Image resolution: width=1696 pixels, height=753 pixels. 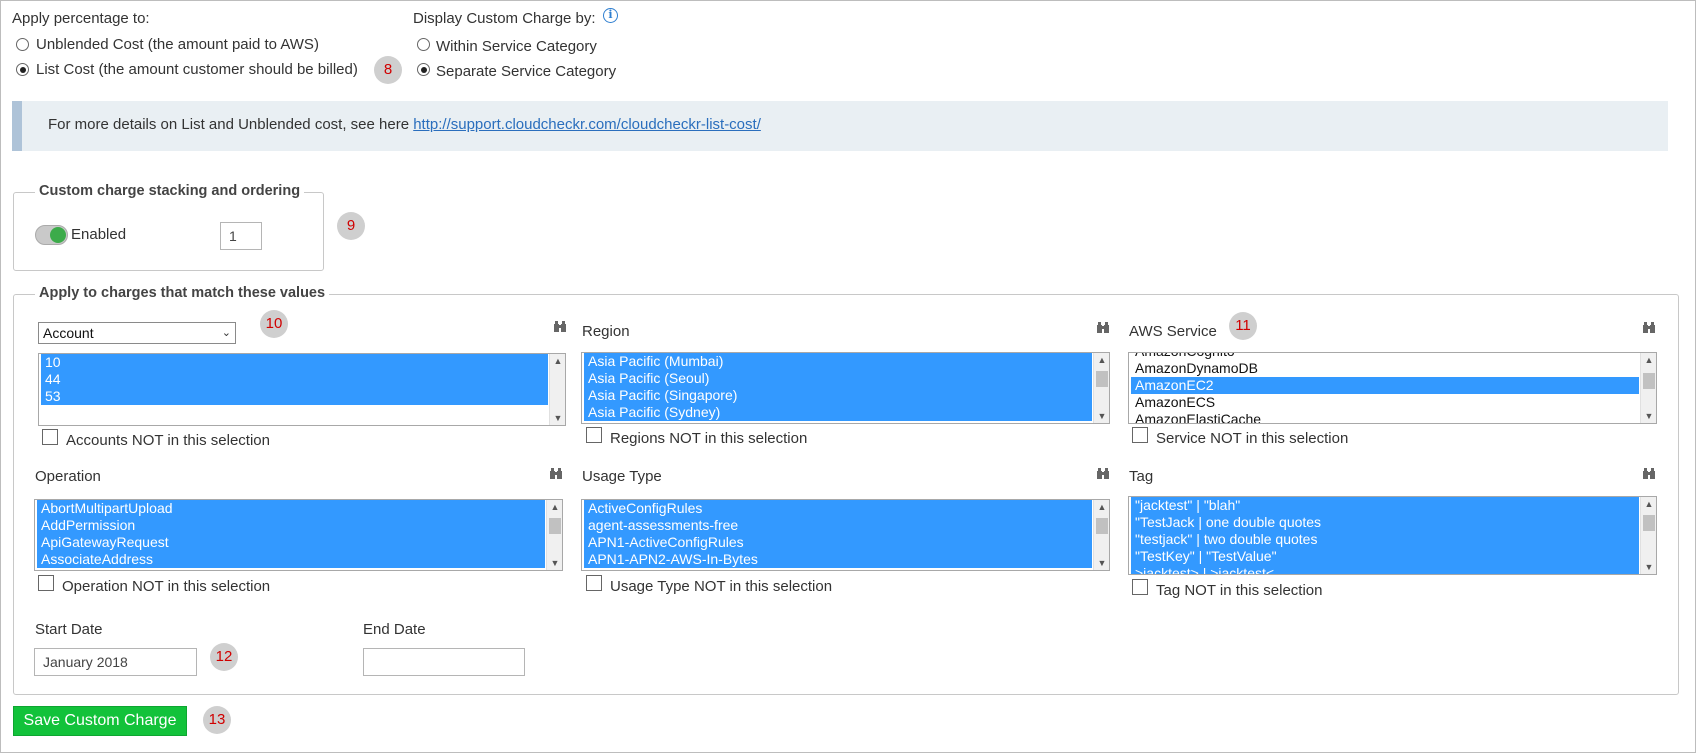 I want to click on stacking-toggle-label: Enabled, so click(x=99, y=234).